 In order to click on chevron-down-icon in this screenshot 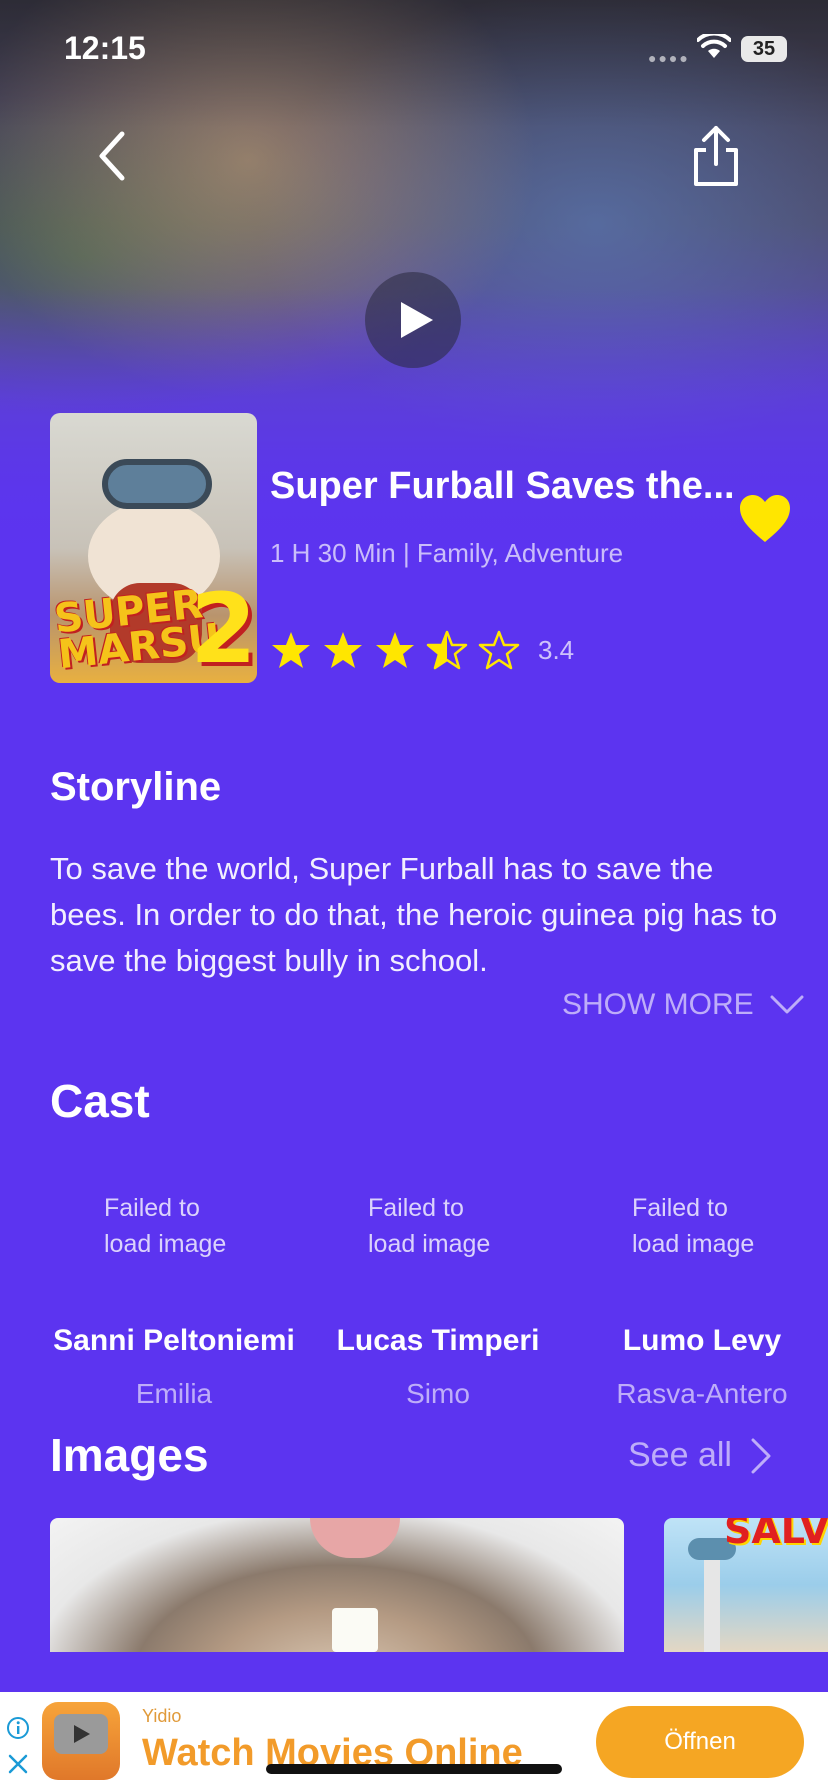, I will do `click(787, 1004)`.